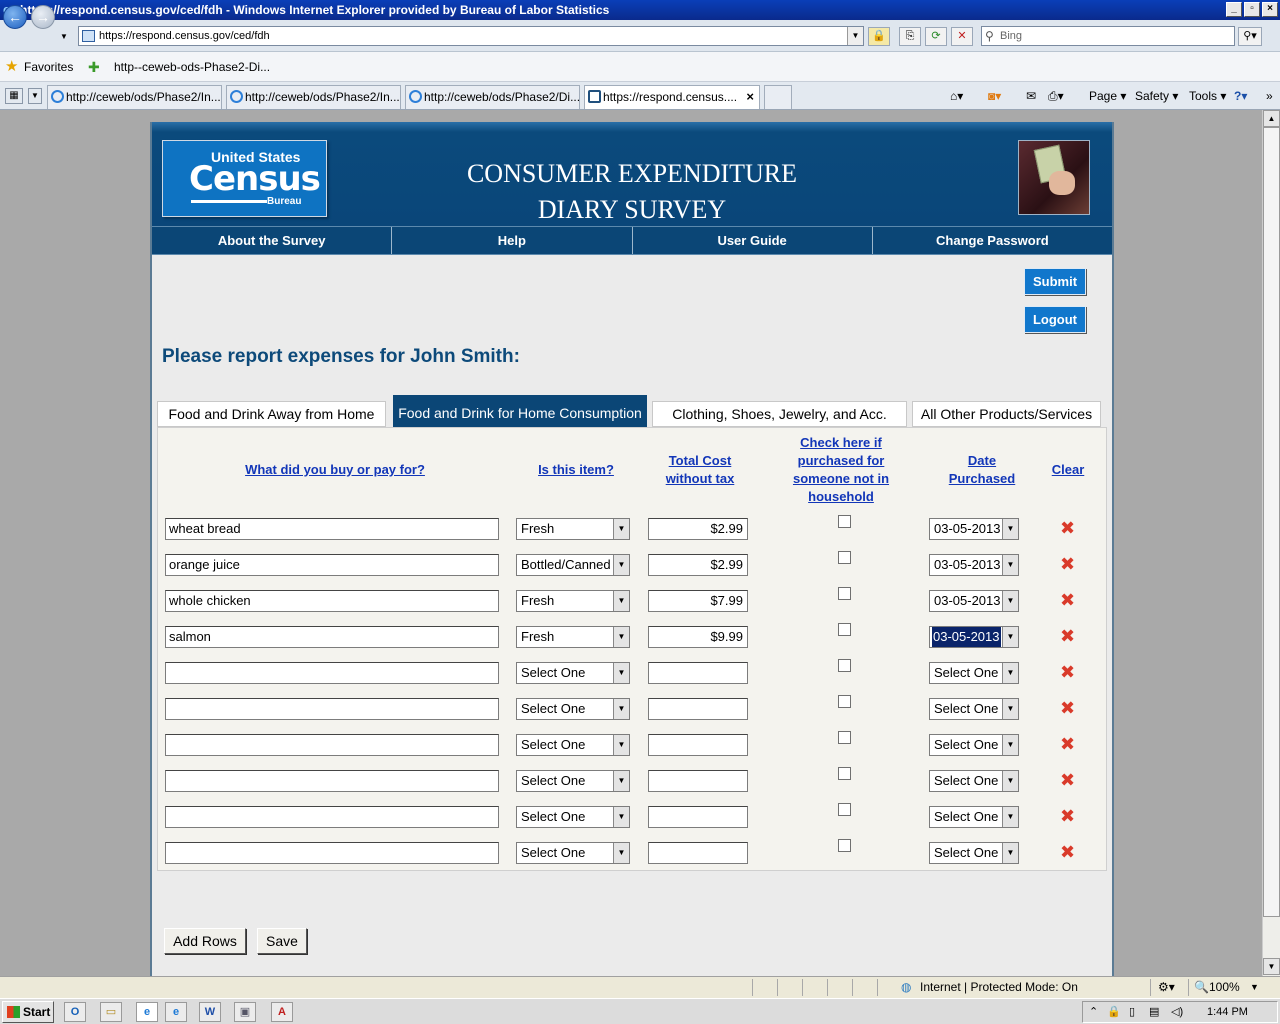 Image resolution: width=1280 pixels, height=1024 pixels. Describe the element at coordinates (64, 36) in the screenshot. I see `history-dropdown-icon: ▼` at that location.